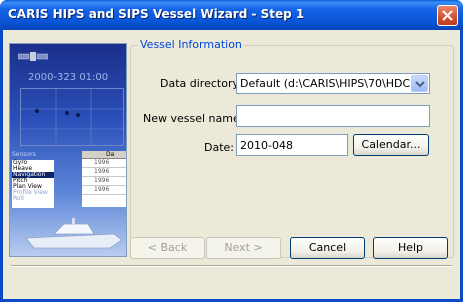 The image size is (463, 302). Describe the element at coordinates (327, 248) in the screenshot. I see `cancel-button: Cancel` at that location.